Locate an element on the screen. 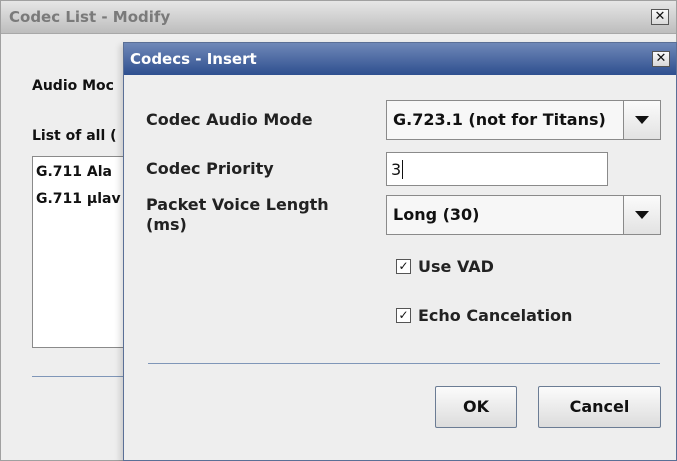 This screenshot has height=461, width=677. ok-button: OK is located at coordinates (476, 407).